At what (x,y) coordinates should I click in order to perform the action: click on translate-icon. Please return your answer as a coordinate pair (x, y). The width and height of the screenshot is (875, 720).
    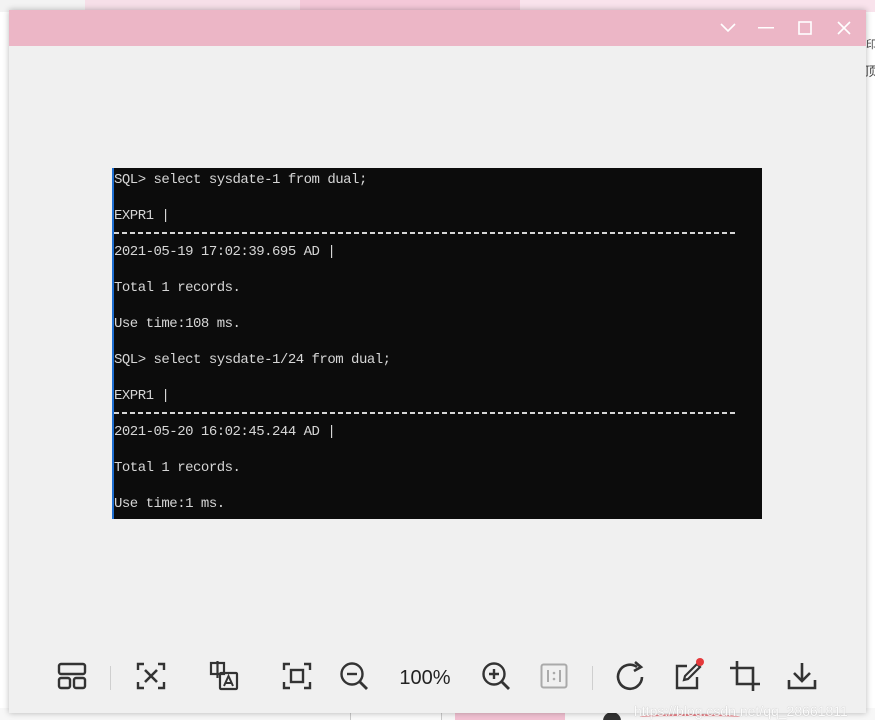
    Looking at the image, I should click on (224, 678).